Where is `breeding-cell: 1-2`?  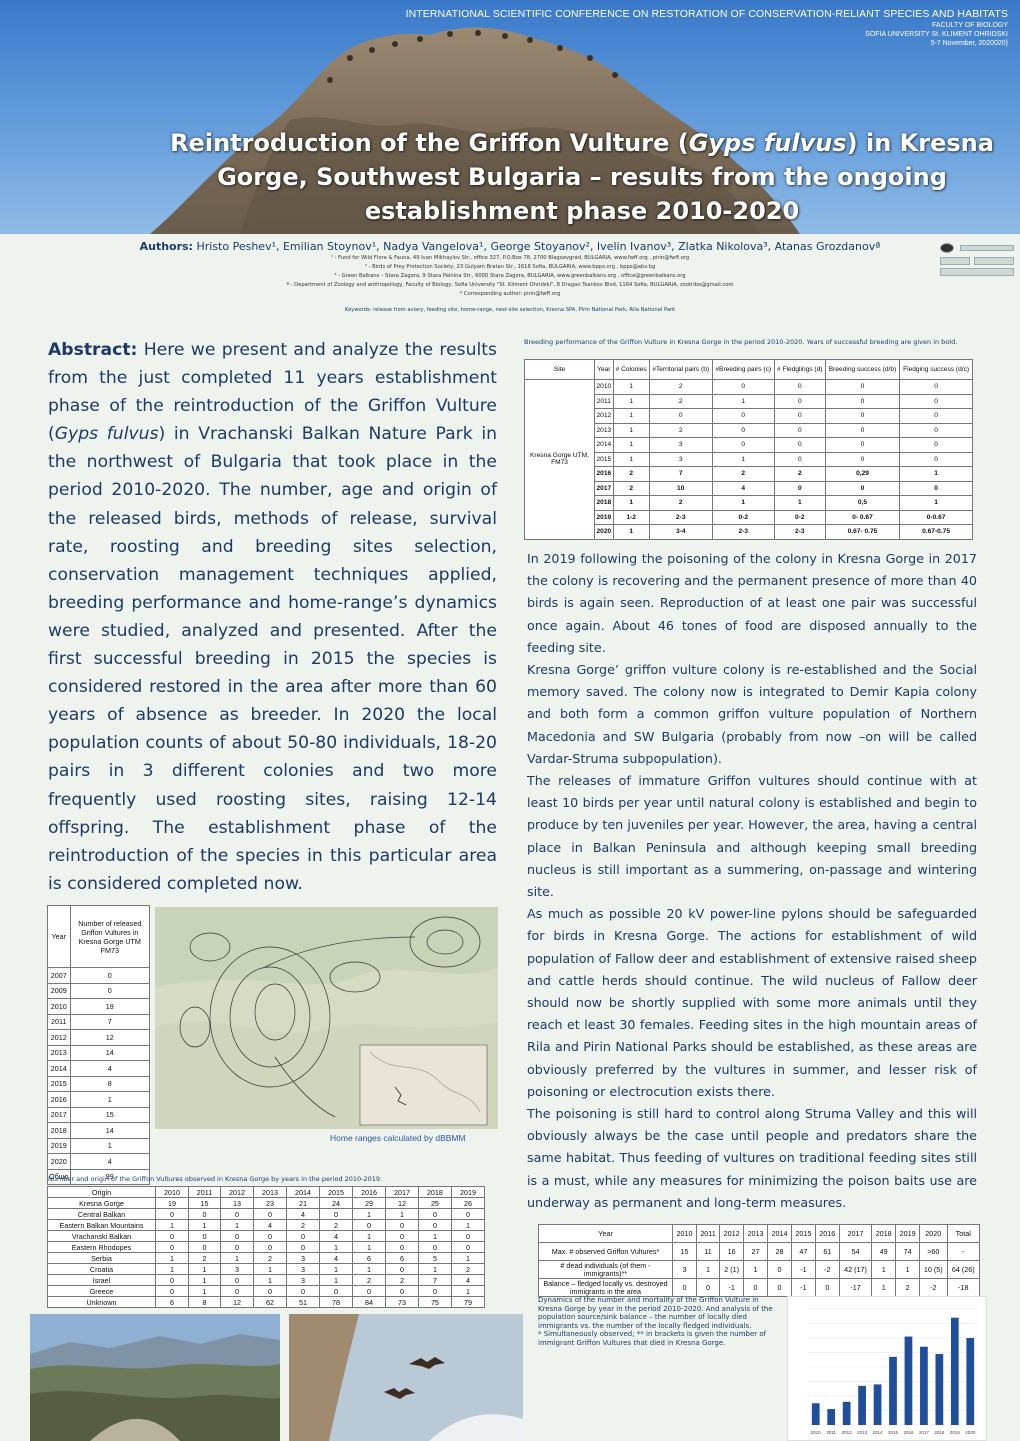
breeding-cell: 1-2 is located at coordinates (631, 517).